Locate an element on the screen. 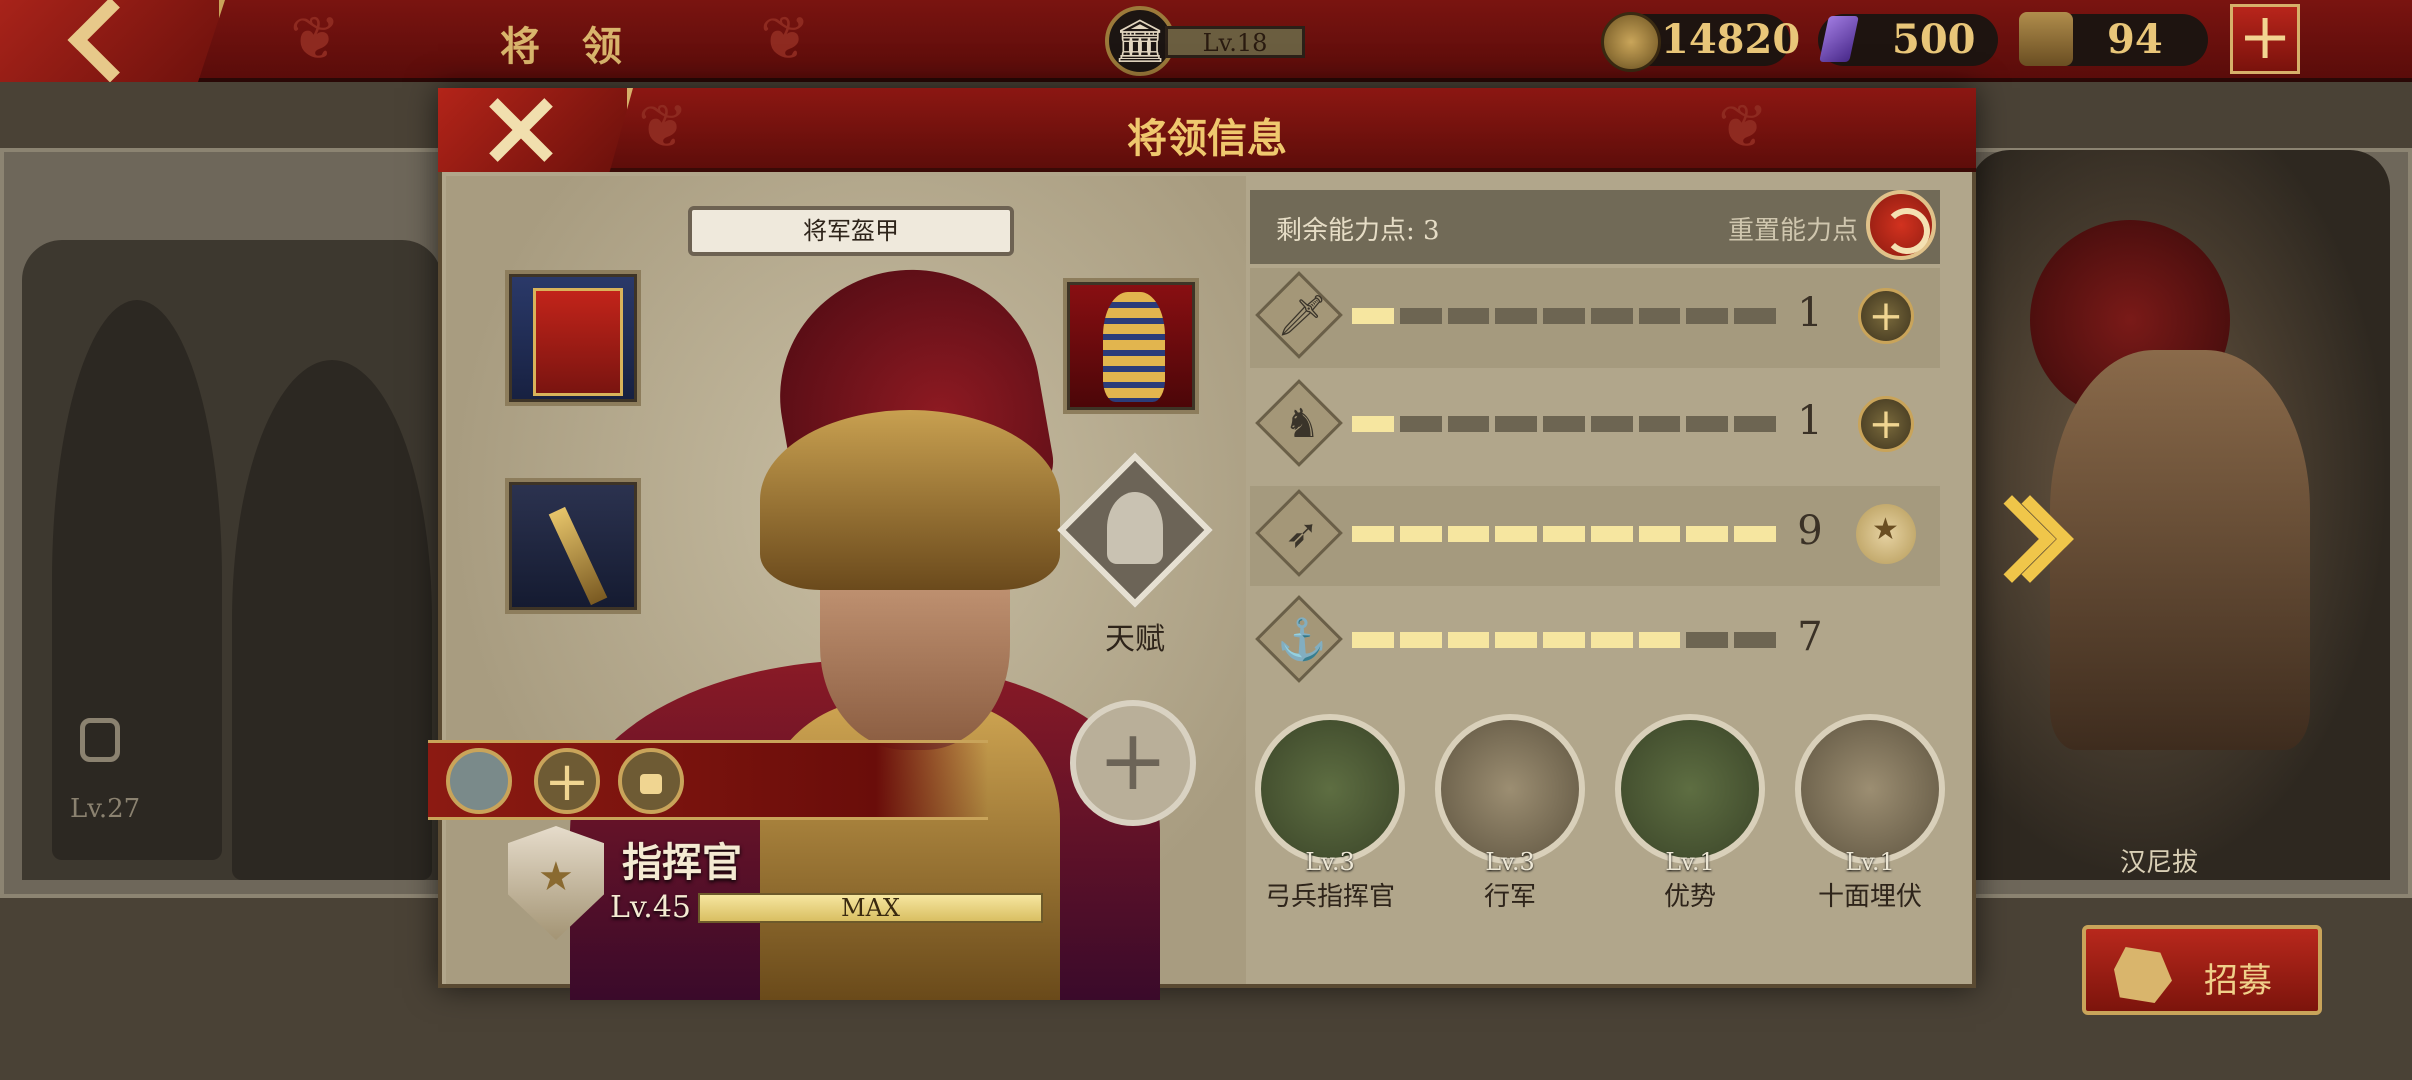 The image size is (2412, 1080). back-button is located at coordinates (112, 41).